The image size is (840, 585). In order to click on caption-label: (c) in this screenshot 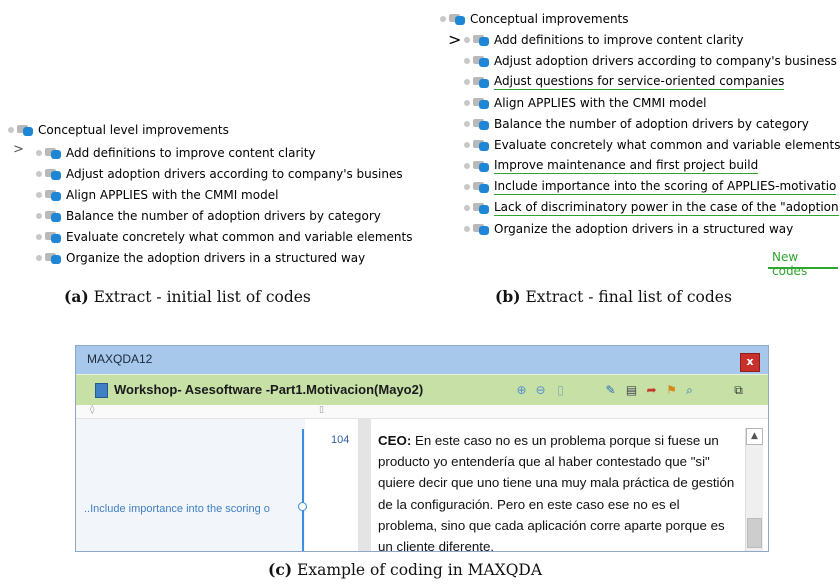, I will do `click(280, 569)`.